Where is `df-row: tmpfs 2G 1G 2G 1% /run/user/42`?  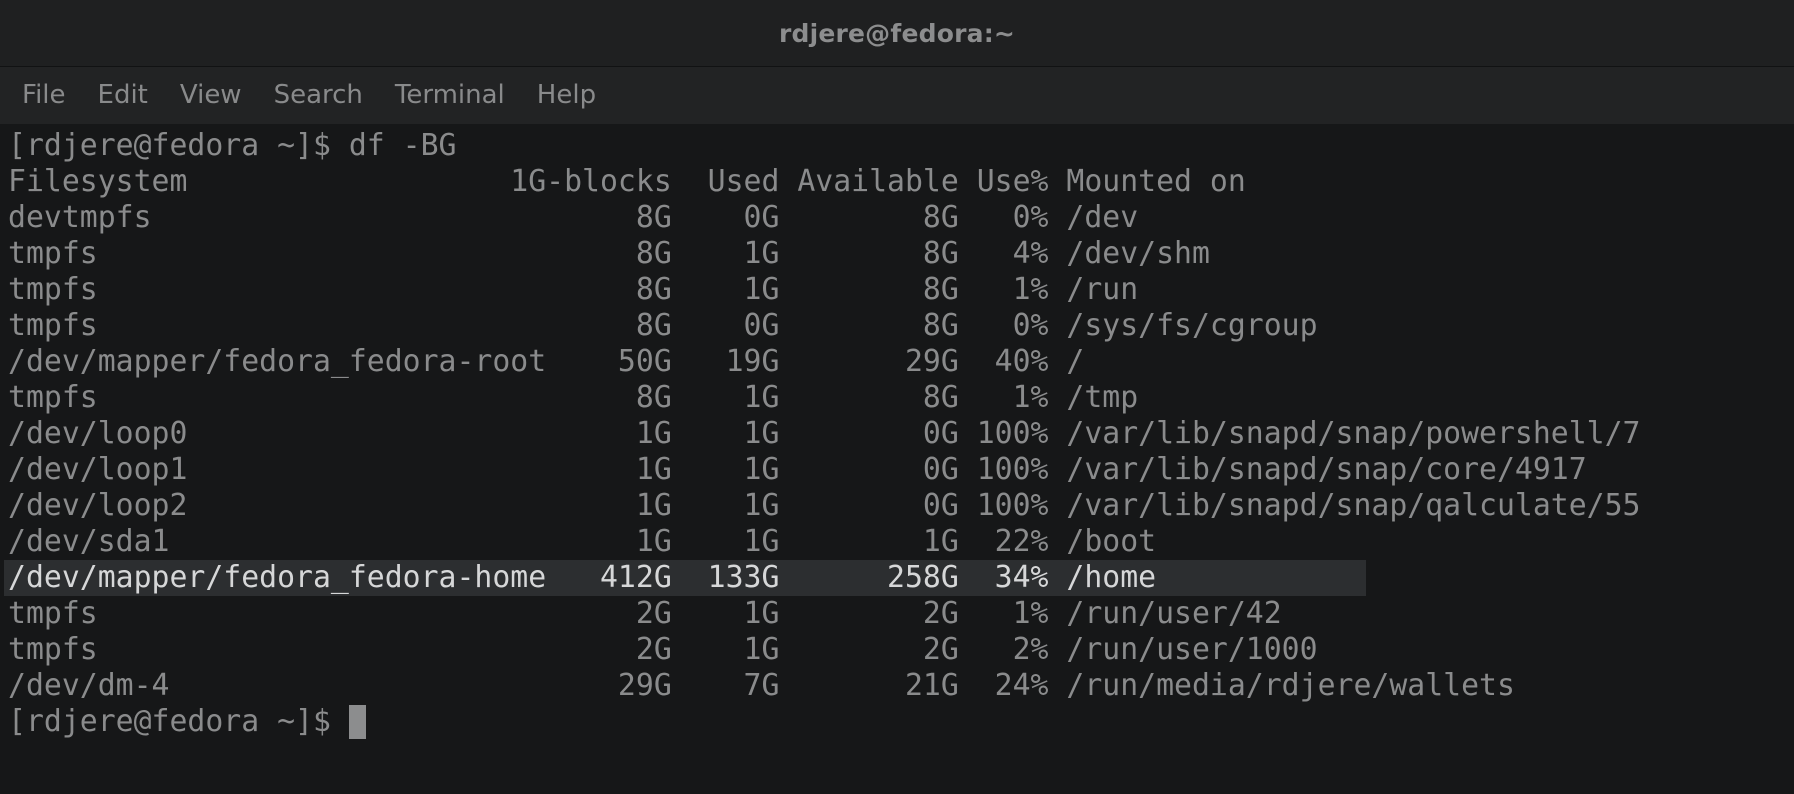
df-row: tmpfs 2G 1G 2G 1% /run/user/42 is located at coordinates (645, 613).